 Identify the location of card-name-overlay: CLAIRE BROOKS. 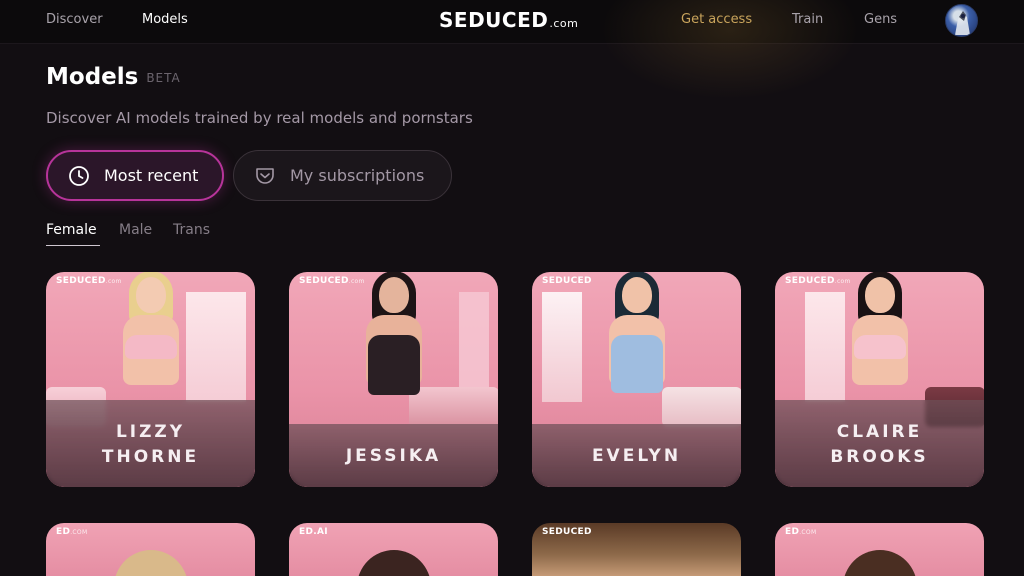
(879, 443).